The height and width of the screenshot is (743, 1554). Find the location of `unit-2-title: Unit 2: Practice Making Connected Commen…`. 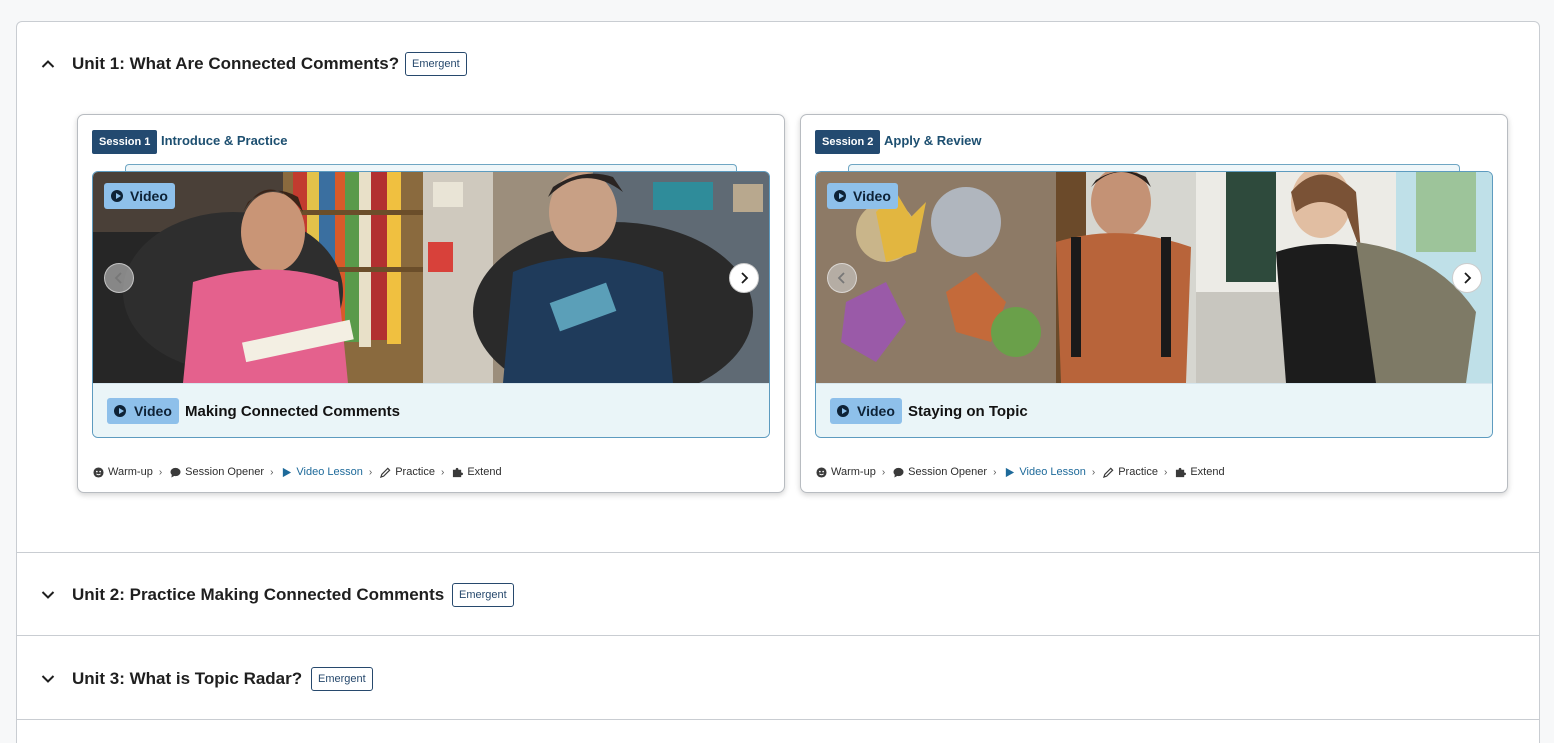

unit-2-title: Unit 2: Practice Making Connected Commen… is located at coordinates (258, 595).